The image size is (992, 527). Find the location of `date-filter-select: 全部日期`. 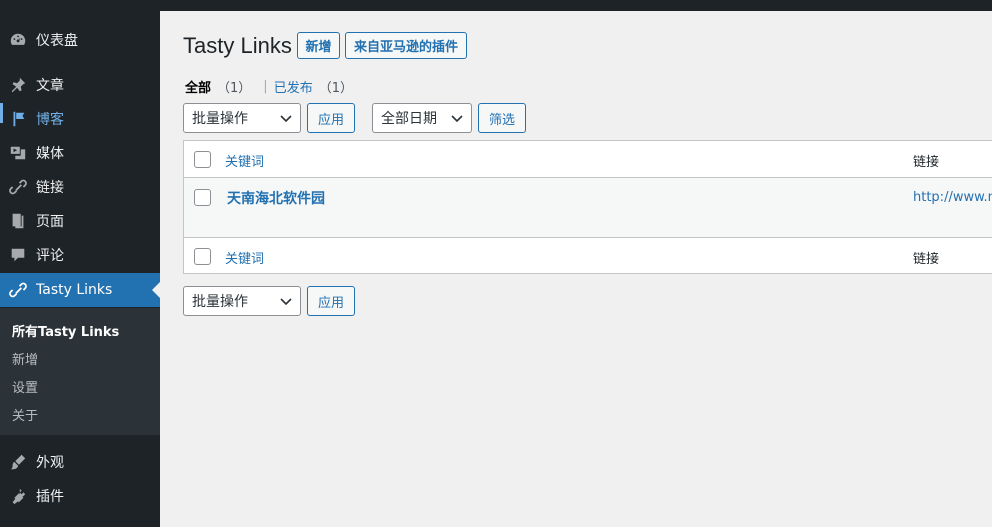

date-filter-select: 全部日期 is located at coordinates (422, 118).